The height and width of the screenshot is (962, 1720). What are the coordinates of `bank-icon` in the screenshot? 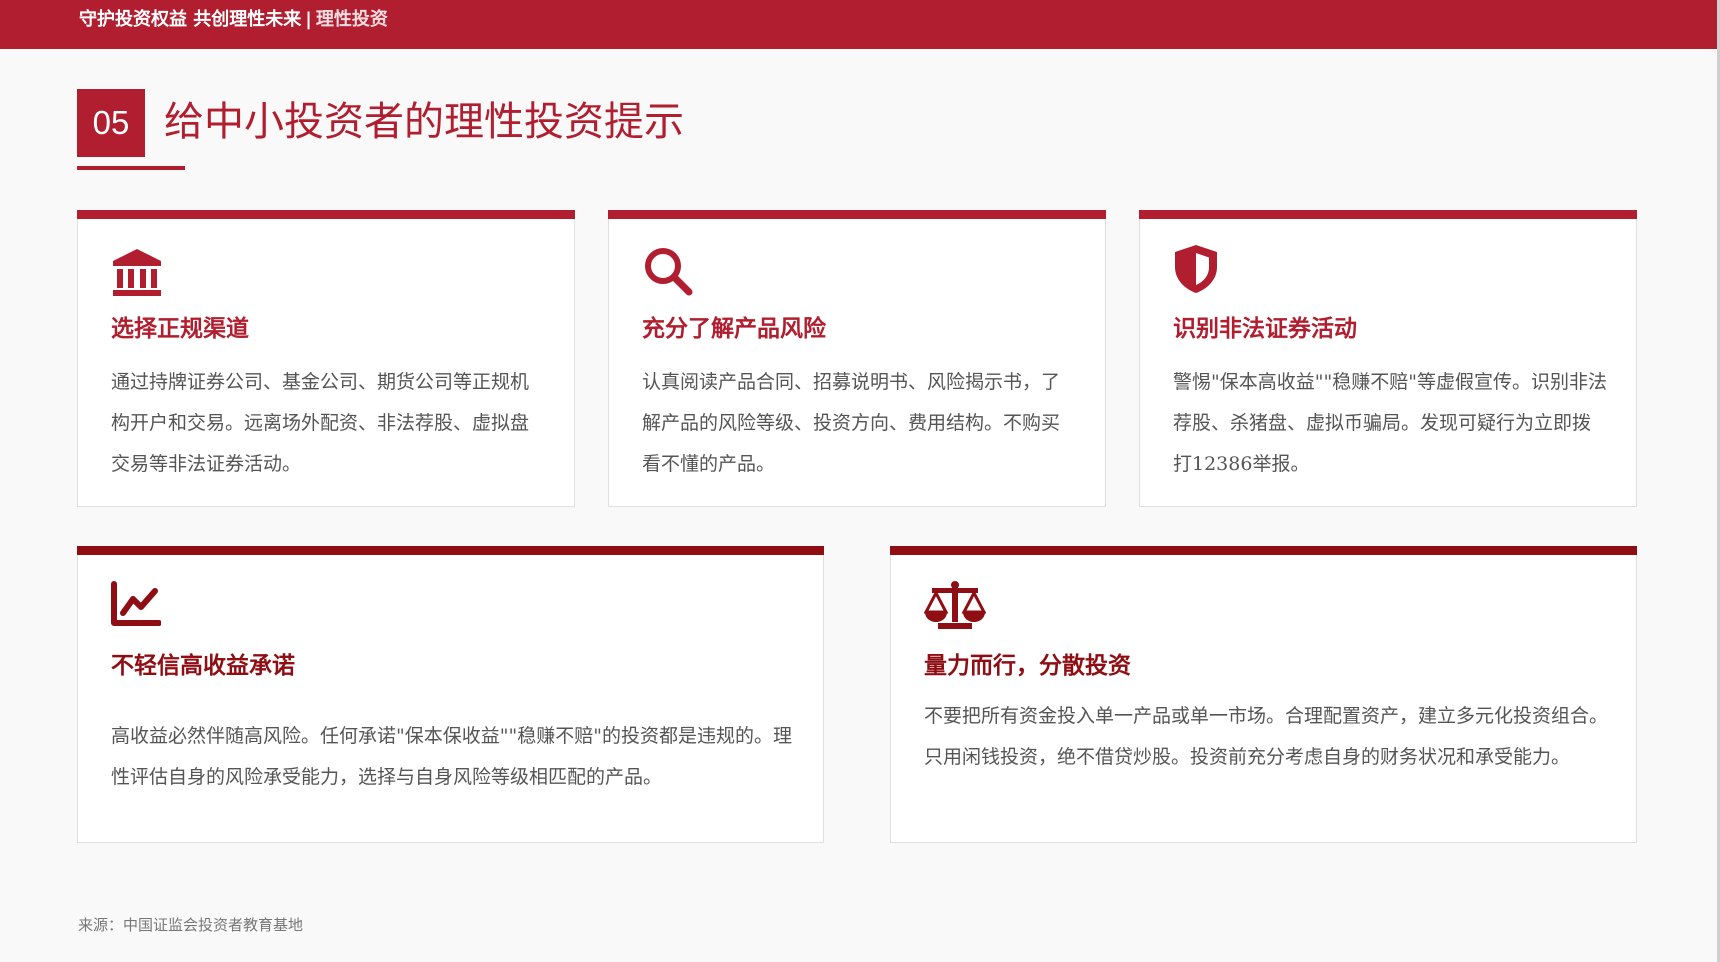 It's located at (137, 272).